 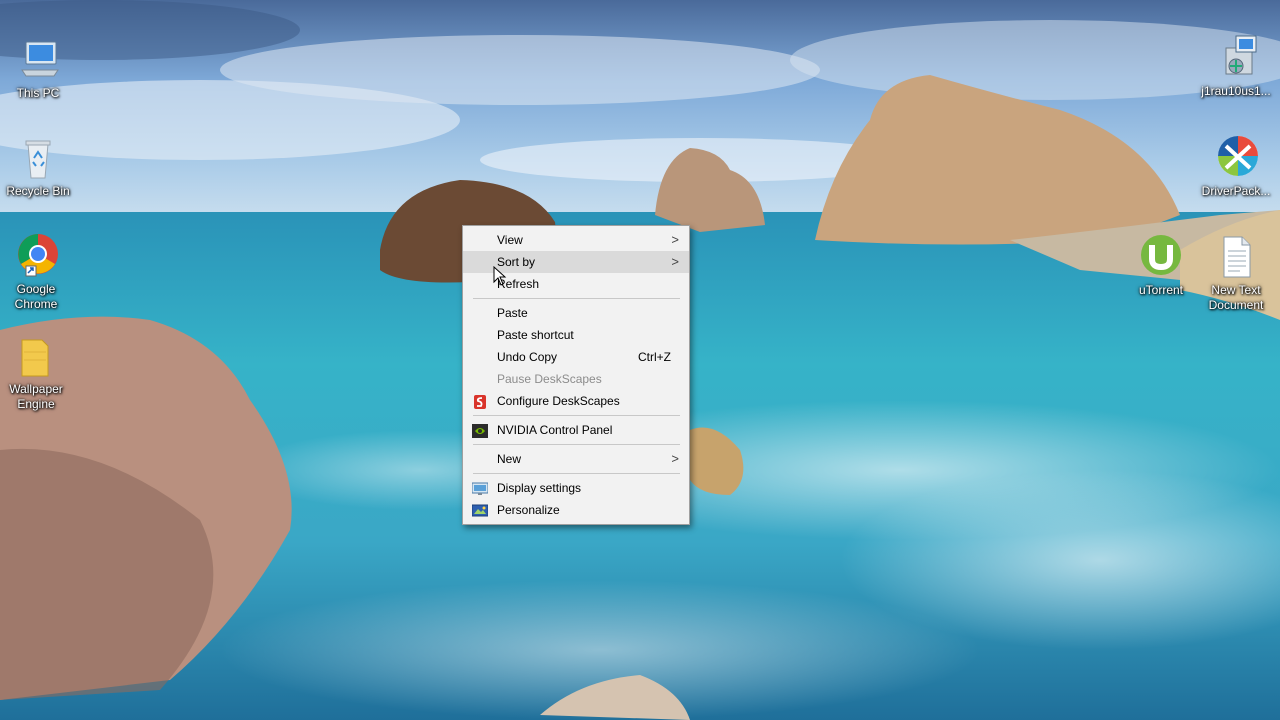 I want to click on menu-item-label: Paste shortcut, so click(x=535, y=335).